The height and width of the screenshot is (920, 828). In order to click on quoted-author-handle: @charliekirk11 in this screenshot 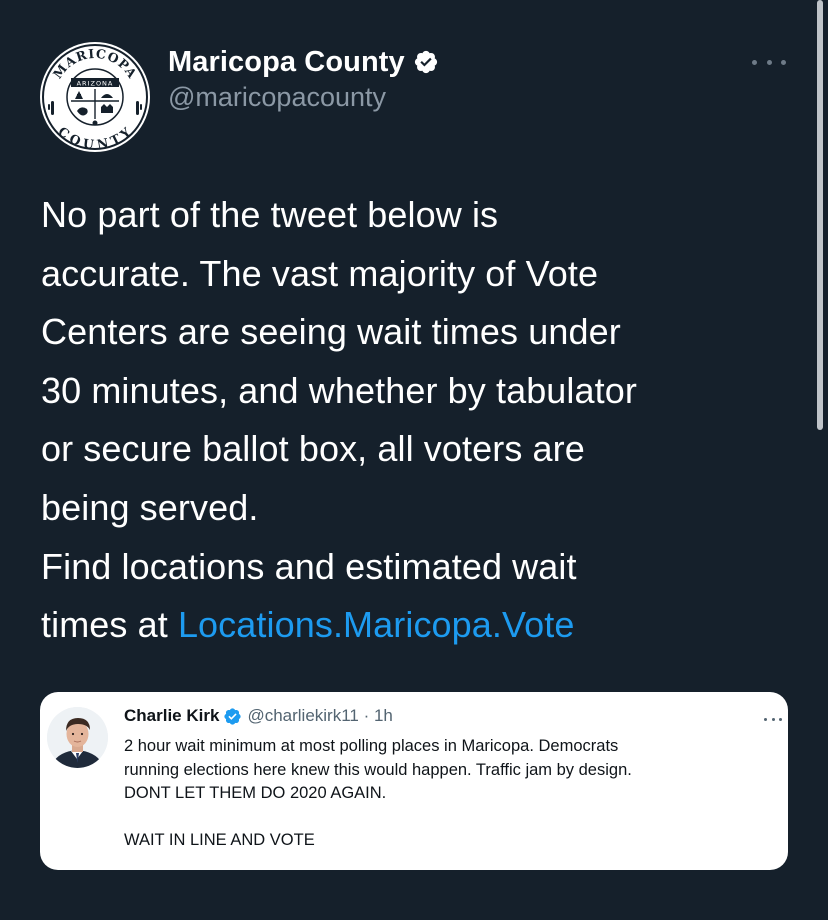, I will do `click(302, 716)`.